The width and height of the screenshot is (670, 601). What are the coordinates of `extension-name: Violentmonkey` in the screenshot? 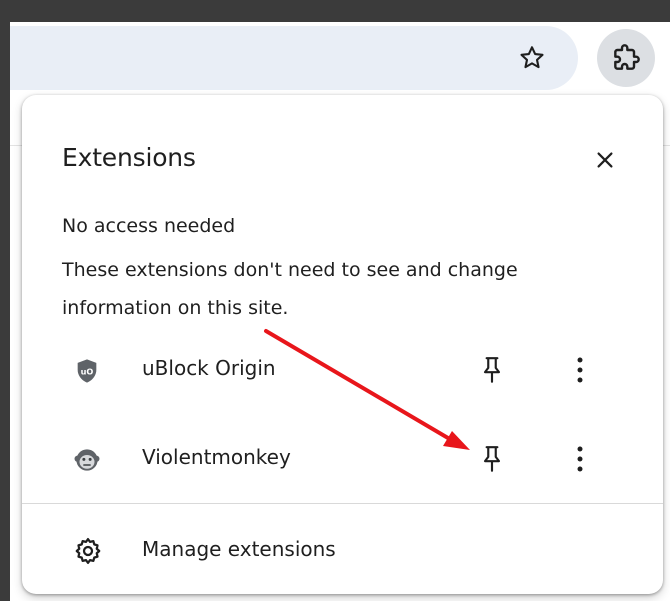 It's located at (216, 457).